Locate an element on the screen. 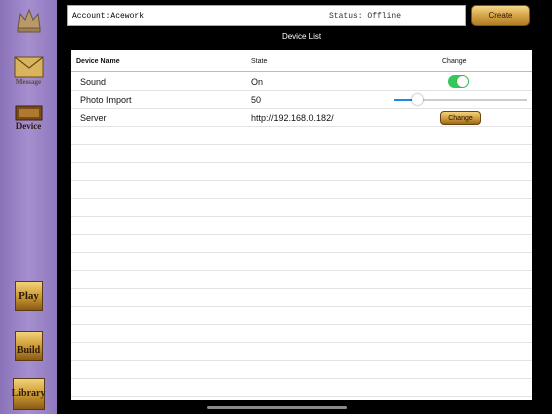 This screenshot has width=552, height=414. play-icon: Play is located at coordinates (28, 296).